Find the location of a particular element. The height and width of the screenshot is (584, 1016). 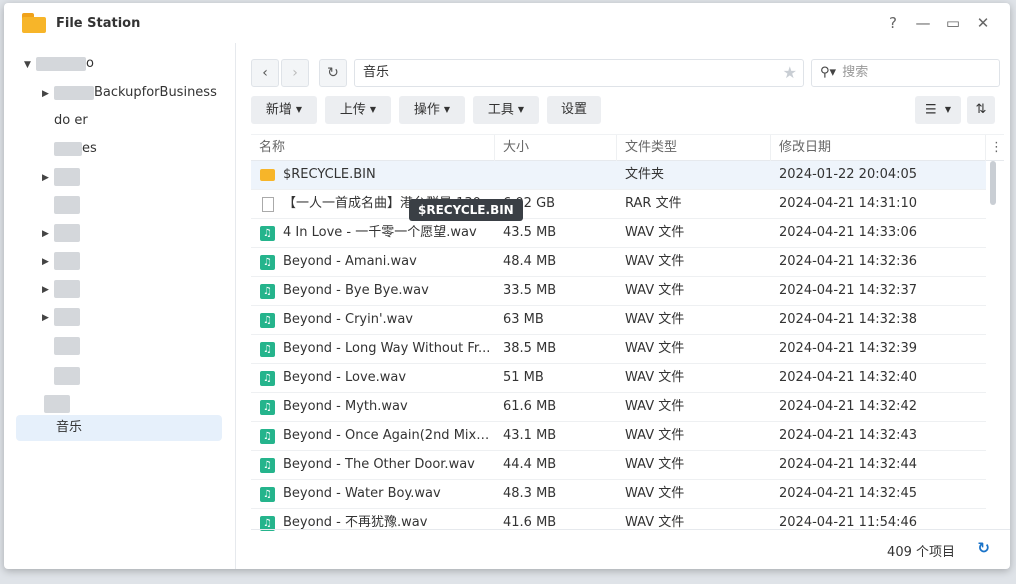

tree-item-6: ▶ is located at coordinates (61, 233).